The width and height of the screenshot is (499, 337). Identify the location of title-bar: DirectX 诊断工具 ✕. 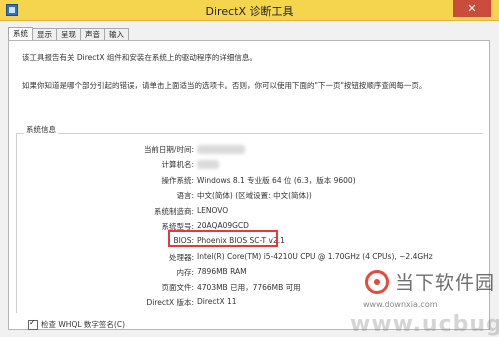
(249, 10).